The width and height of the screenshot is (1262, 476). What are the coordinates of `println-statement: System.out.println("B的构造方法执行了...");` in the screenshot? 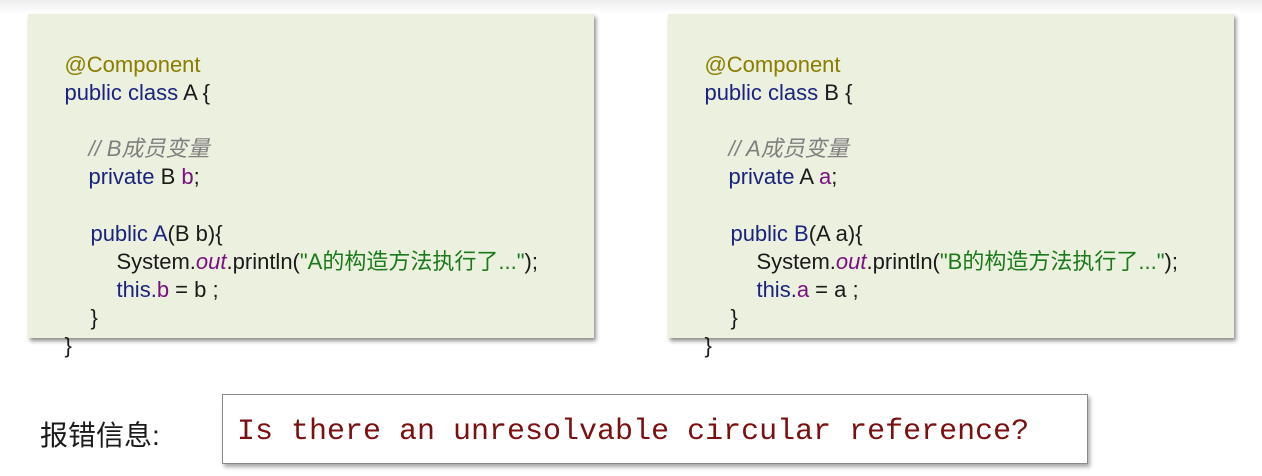 It's located at (955, 247).